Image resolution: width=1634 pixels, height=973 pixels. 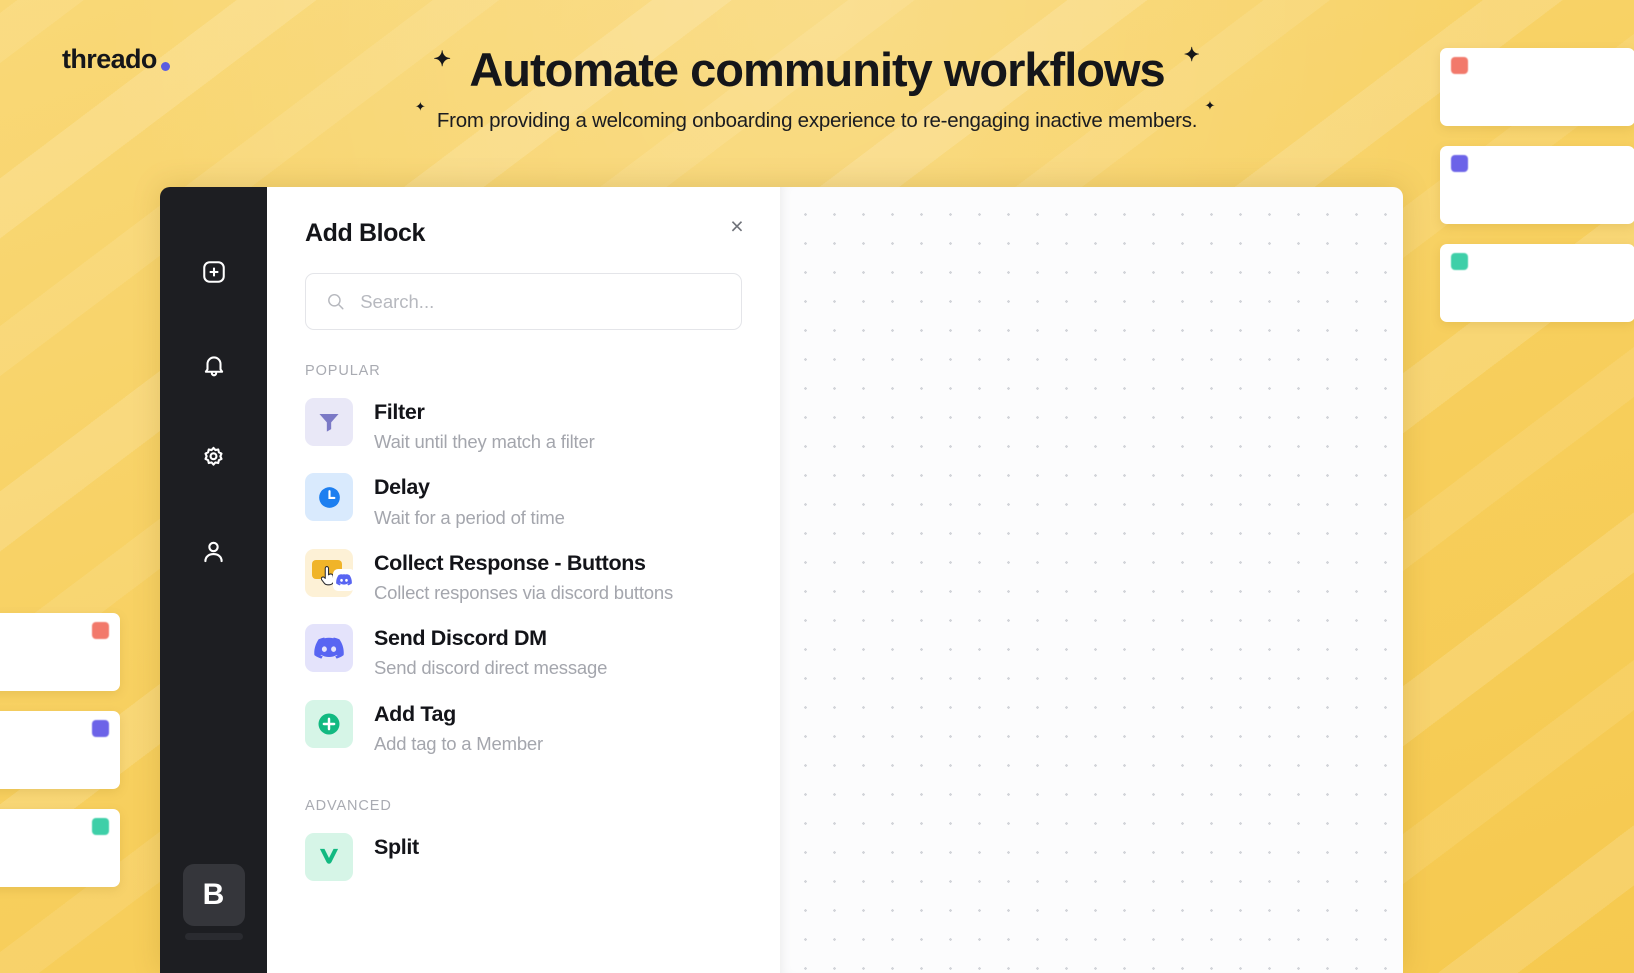 What do you see at coordinates (523, 857) in the screenshot?
I see `block-list-item: Split` at bounding box center [523, 857].